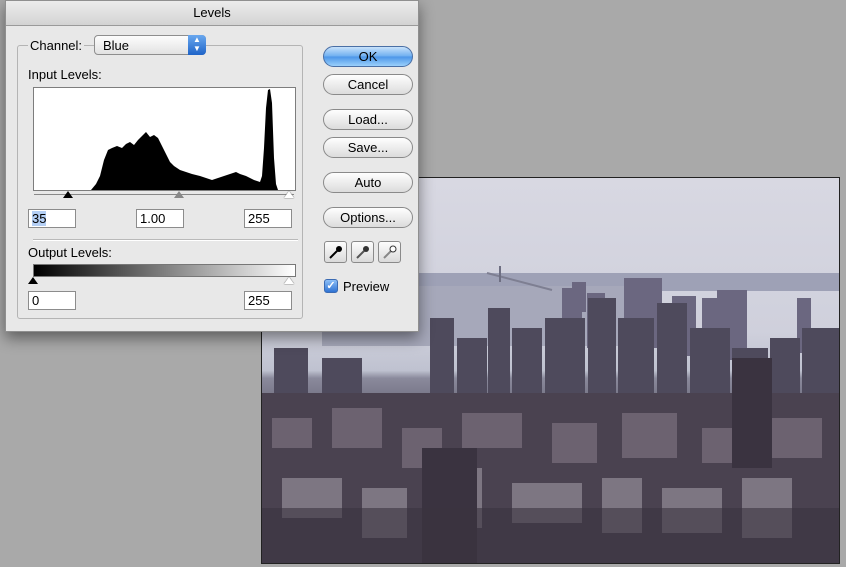  What do you see at coordinates (368, 56) in the screenshot?
I see `ok-button: OK` at bounding box center [368, 56].